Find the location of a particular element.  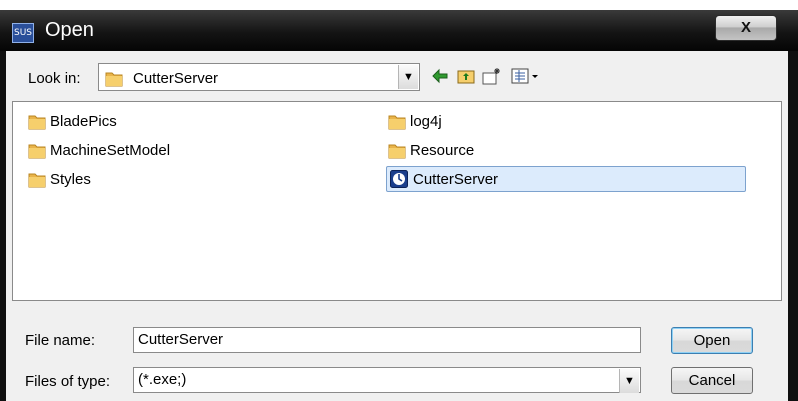

file-type-label: Files of type: is located at coordinates (68, 381).